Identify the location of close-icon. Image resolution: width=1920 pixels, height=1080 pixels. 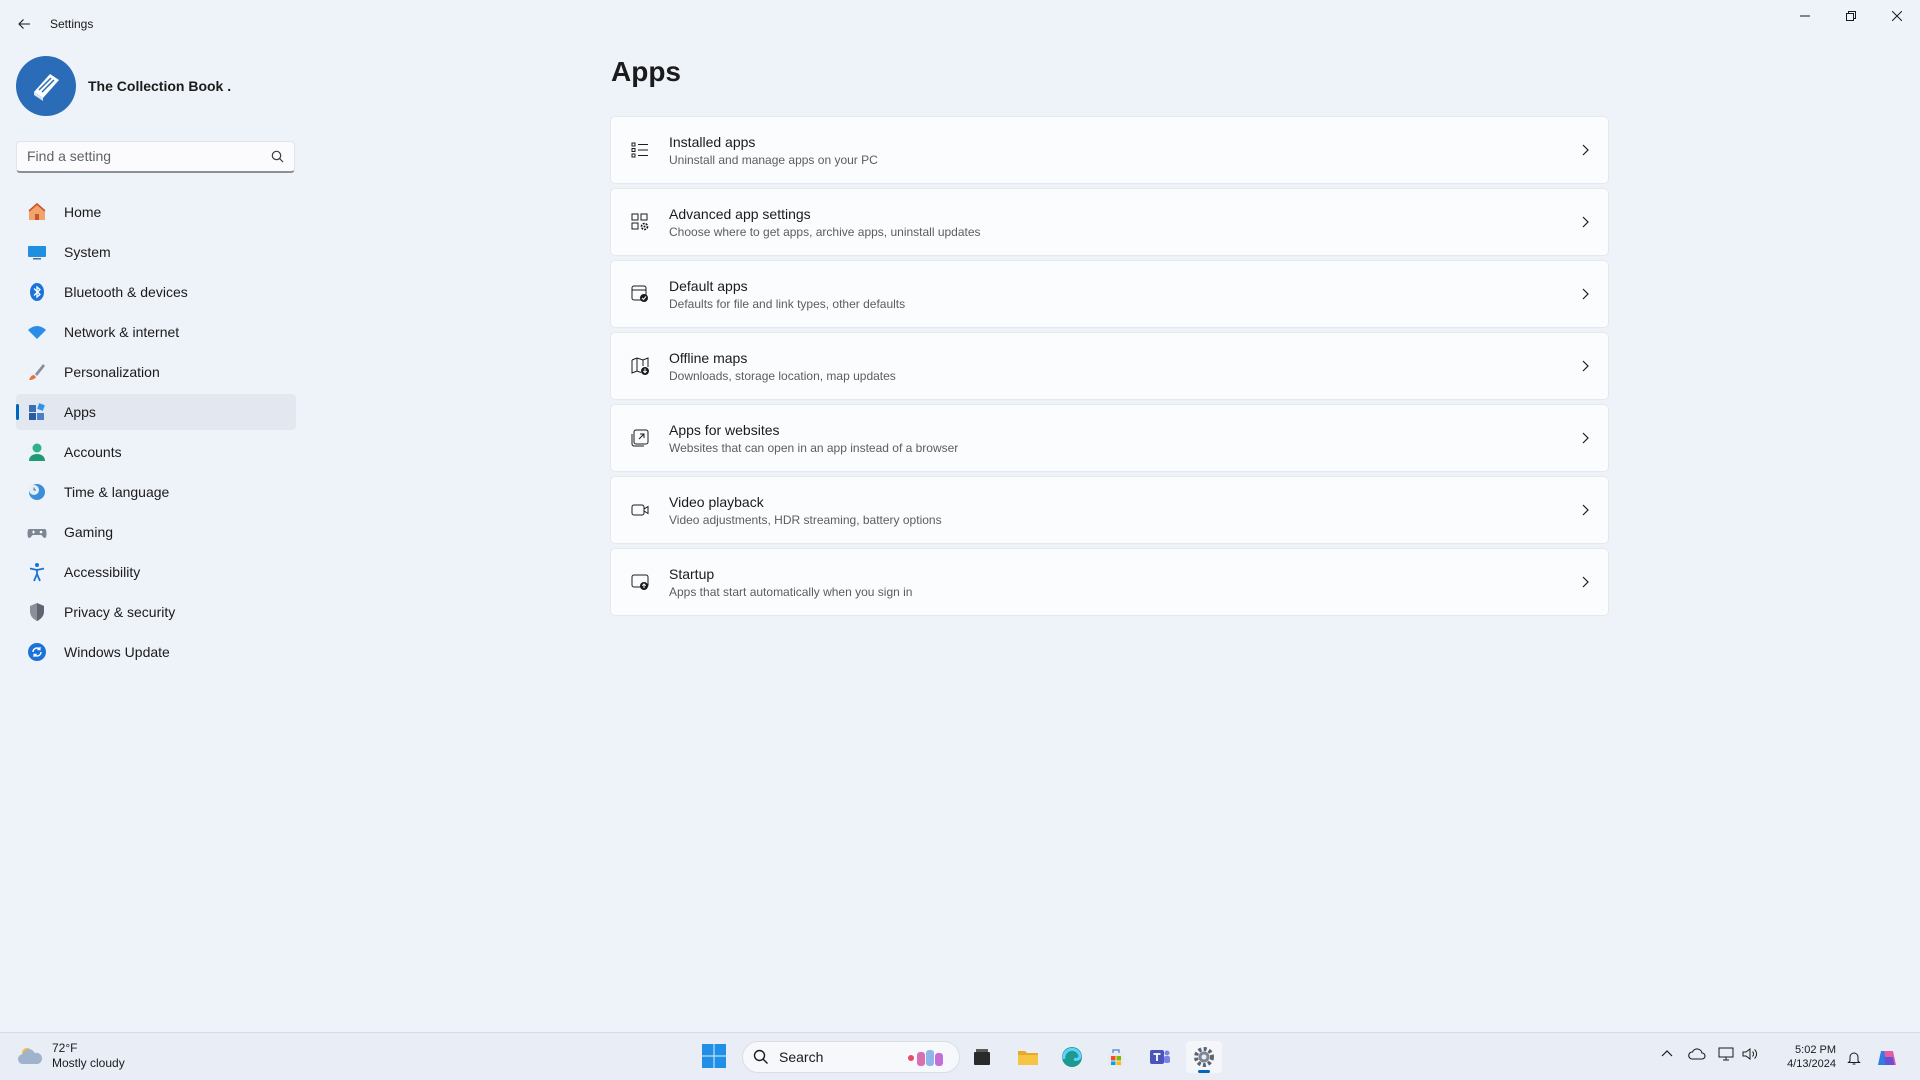
(1897, 16).